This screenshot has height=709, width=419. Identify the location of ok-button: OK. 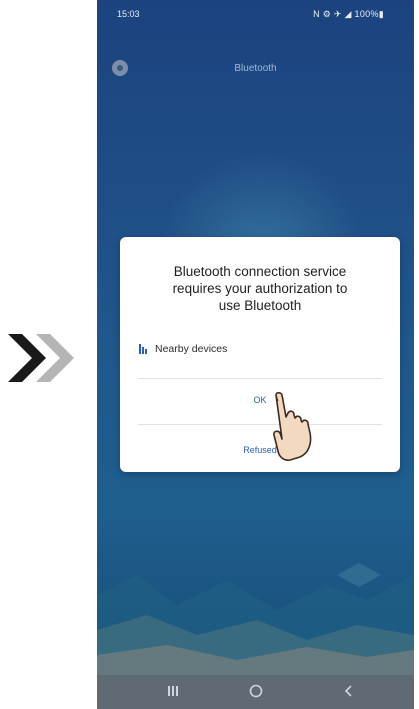
(260, 400).